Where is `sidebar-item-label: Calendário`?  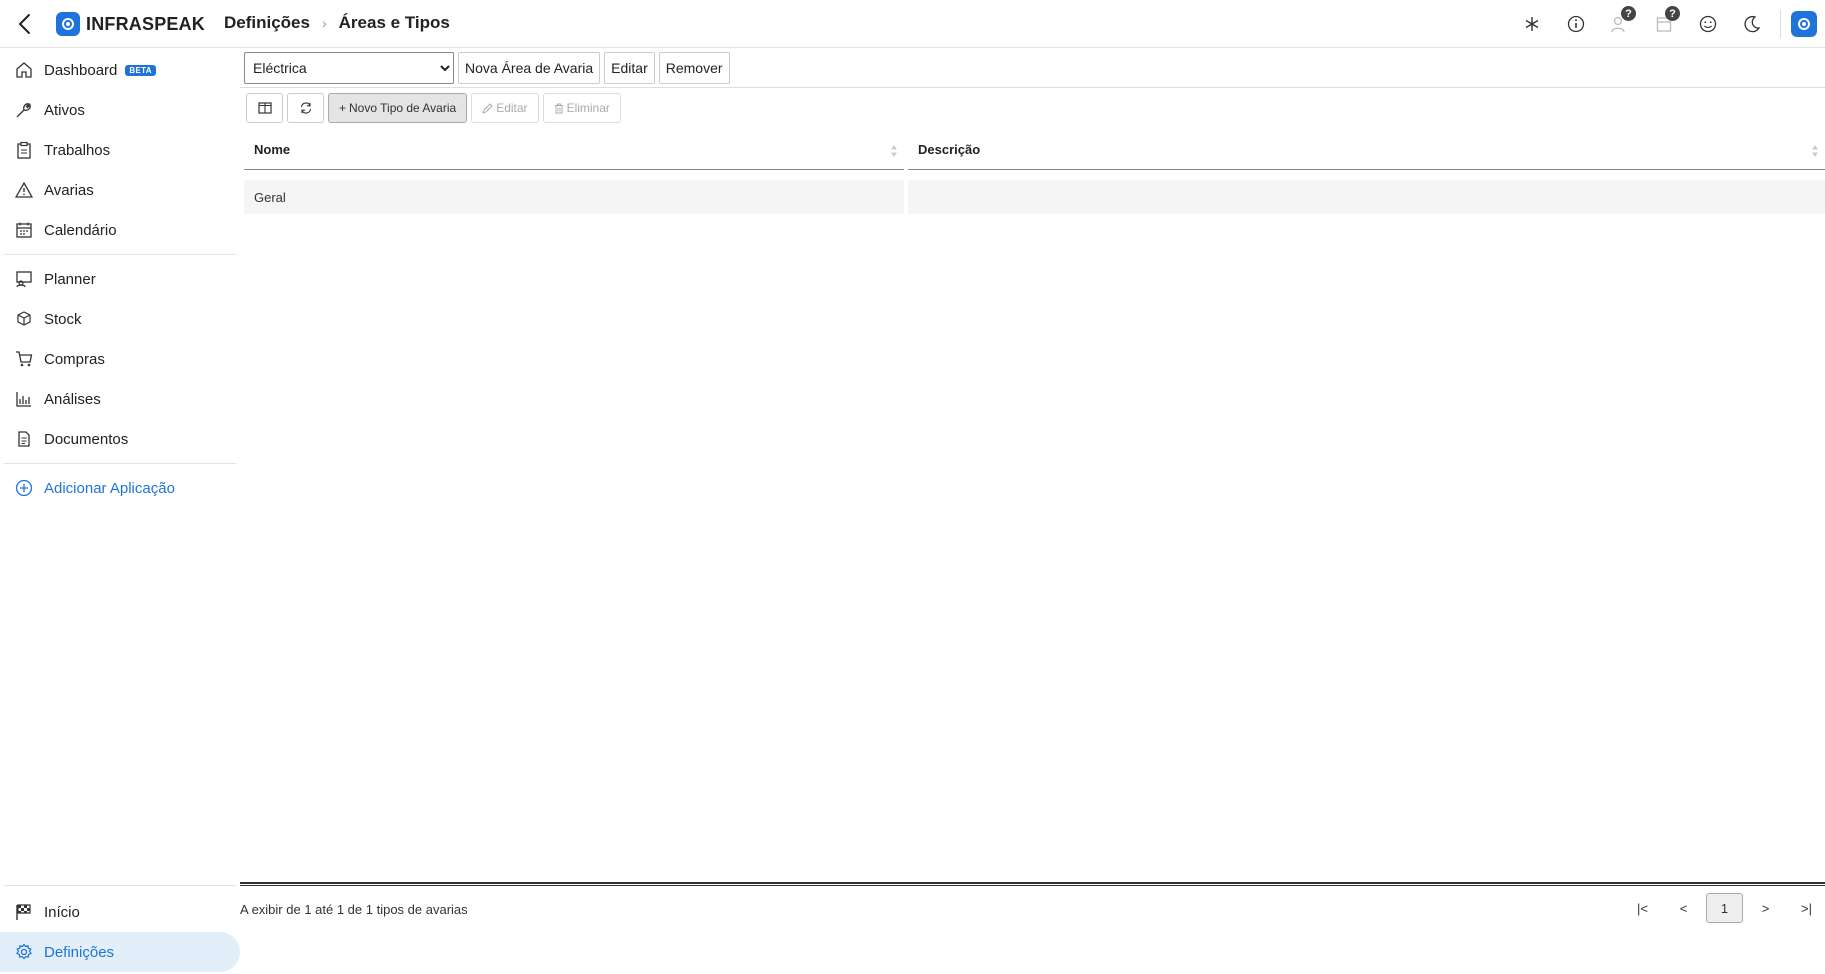 sidebar-item-label: Calendário is located at coordinates (80, 230).